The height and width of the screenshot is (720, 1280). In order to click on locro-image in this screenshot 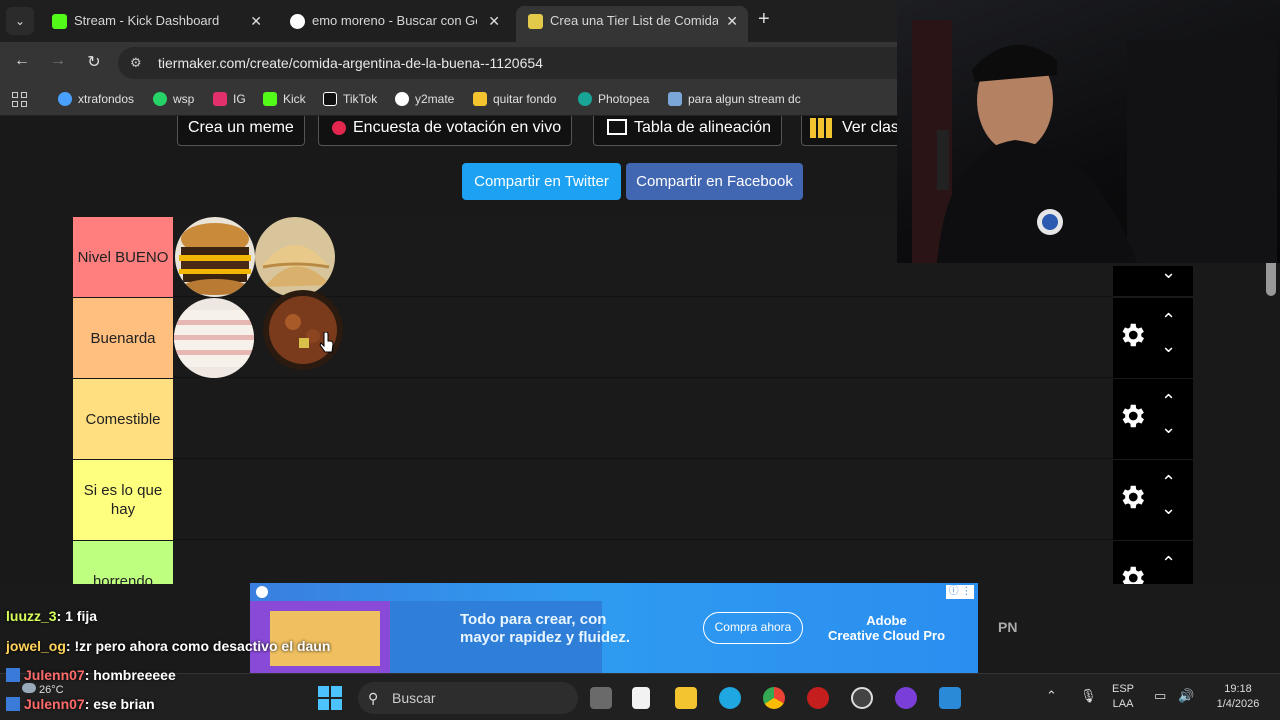, I will do `click(303, 330)`.